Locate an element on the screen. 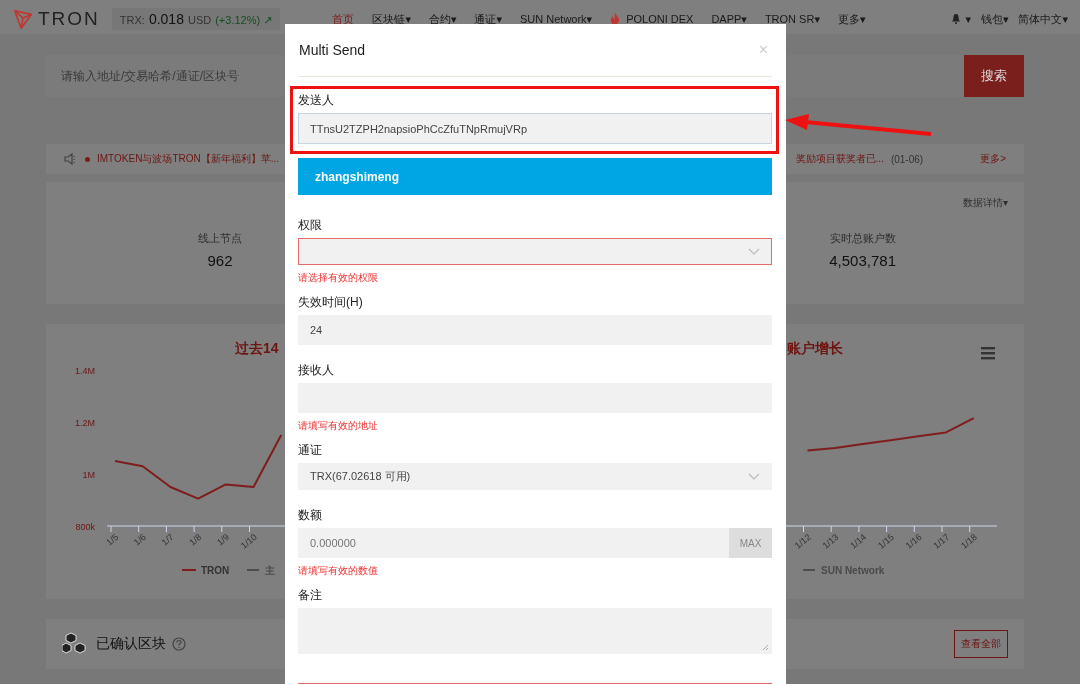  axis-label: 1.4M is located at coordinates (85, 371).